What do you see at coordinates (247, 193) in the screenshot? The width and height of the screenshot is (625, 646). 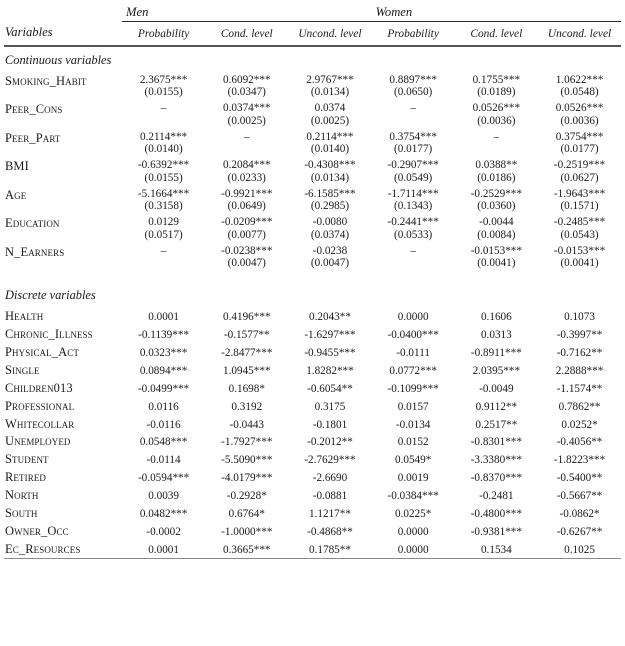 I see `coefficient: -0.9921***` at bounding box center [247, 193].